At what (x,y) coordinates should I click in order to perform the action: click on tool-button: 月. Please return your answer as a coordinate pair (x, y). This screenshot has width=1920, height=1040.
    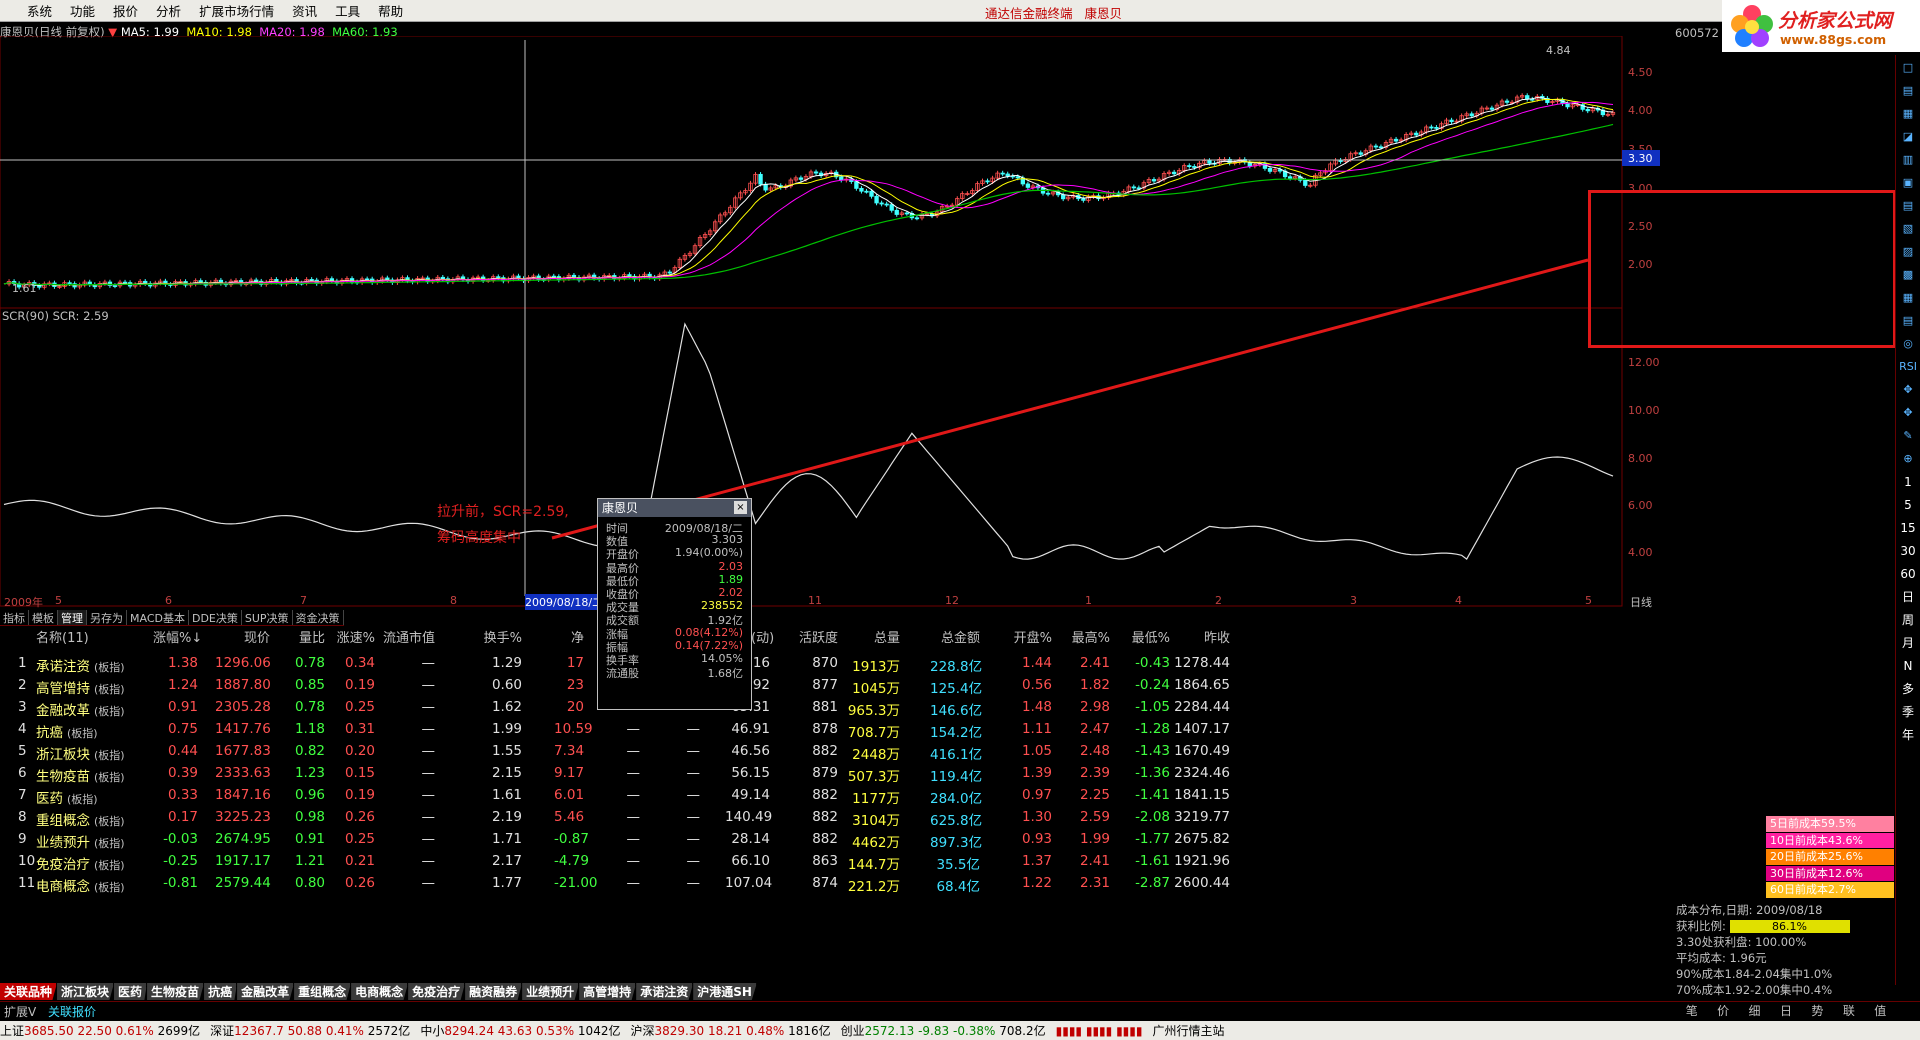
    Looking at the image, I should click on (1908, 643).